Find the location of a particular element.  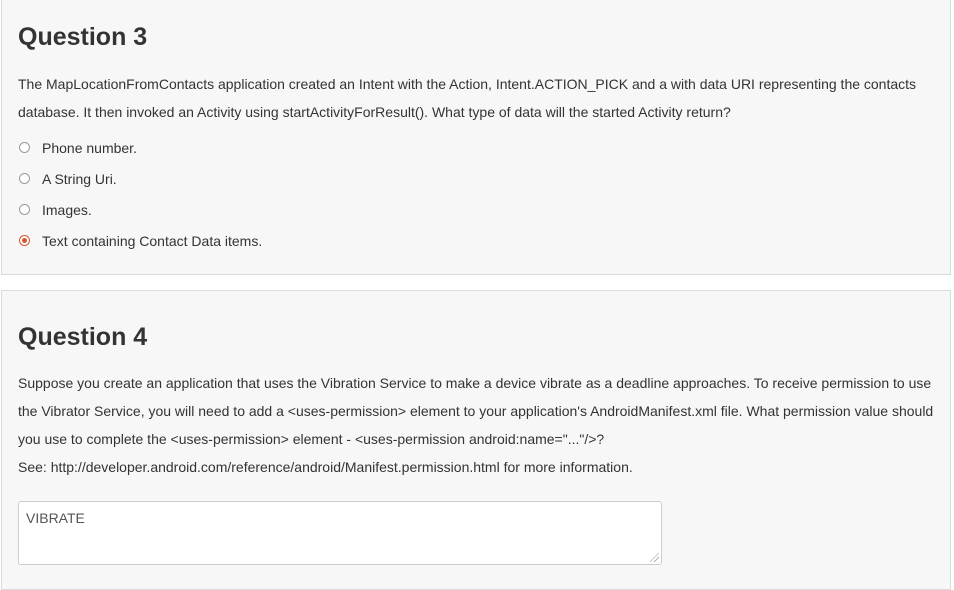

answer-value: VIBRATE is located at coordinates (55, 518).